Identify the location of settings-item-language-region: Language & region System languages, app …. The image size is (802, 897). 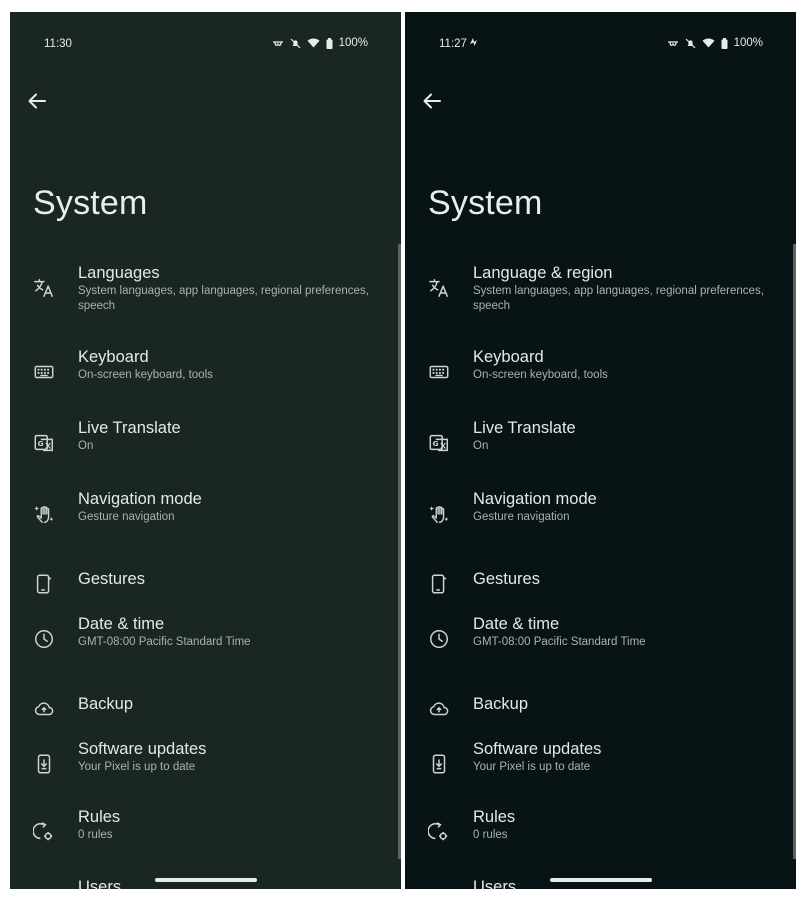
(600, 293).